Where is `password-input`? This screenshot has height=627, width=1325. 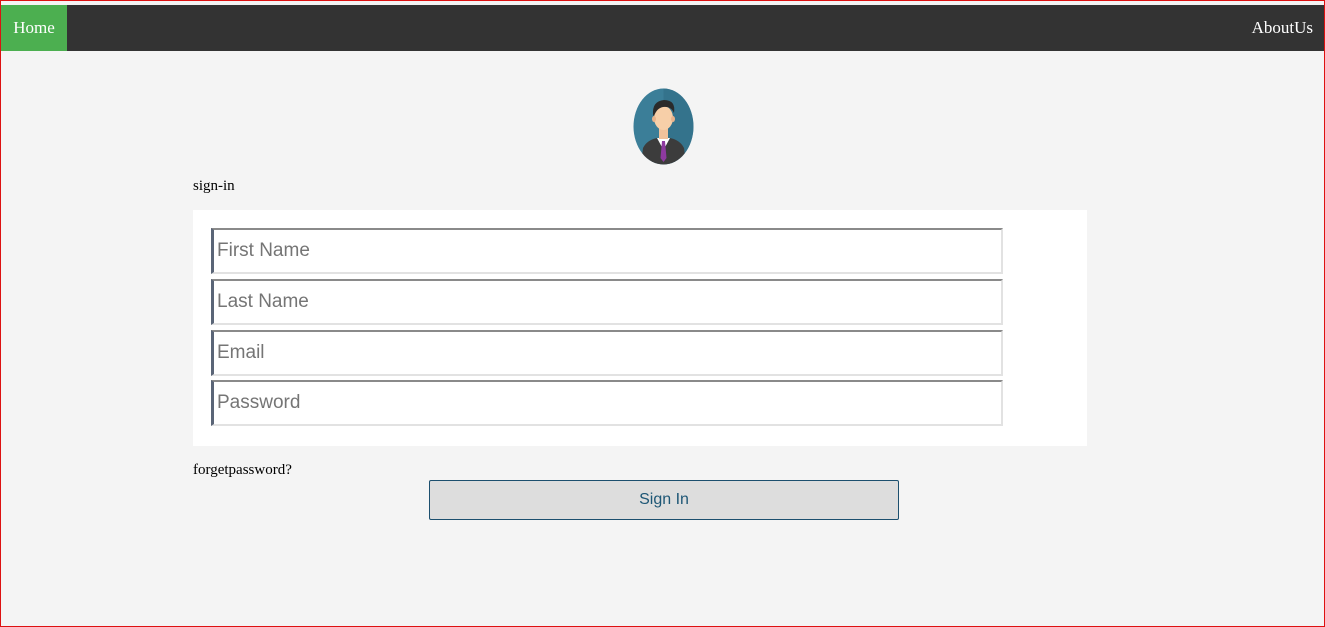 password-input is located at coordinates (607, 403).